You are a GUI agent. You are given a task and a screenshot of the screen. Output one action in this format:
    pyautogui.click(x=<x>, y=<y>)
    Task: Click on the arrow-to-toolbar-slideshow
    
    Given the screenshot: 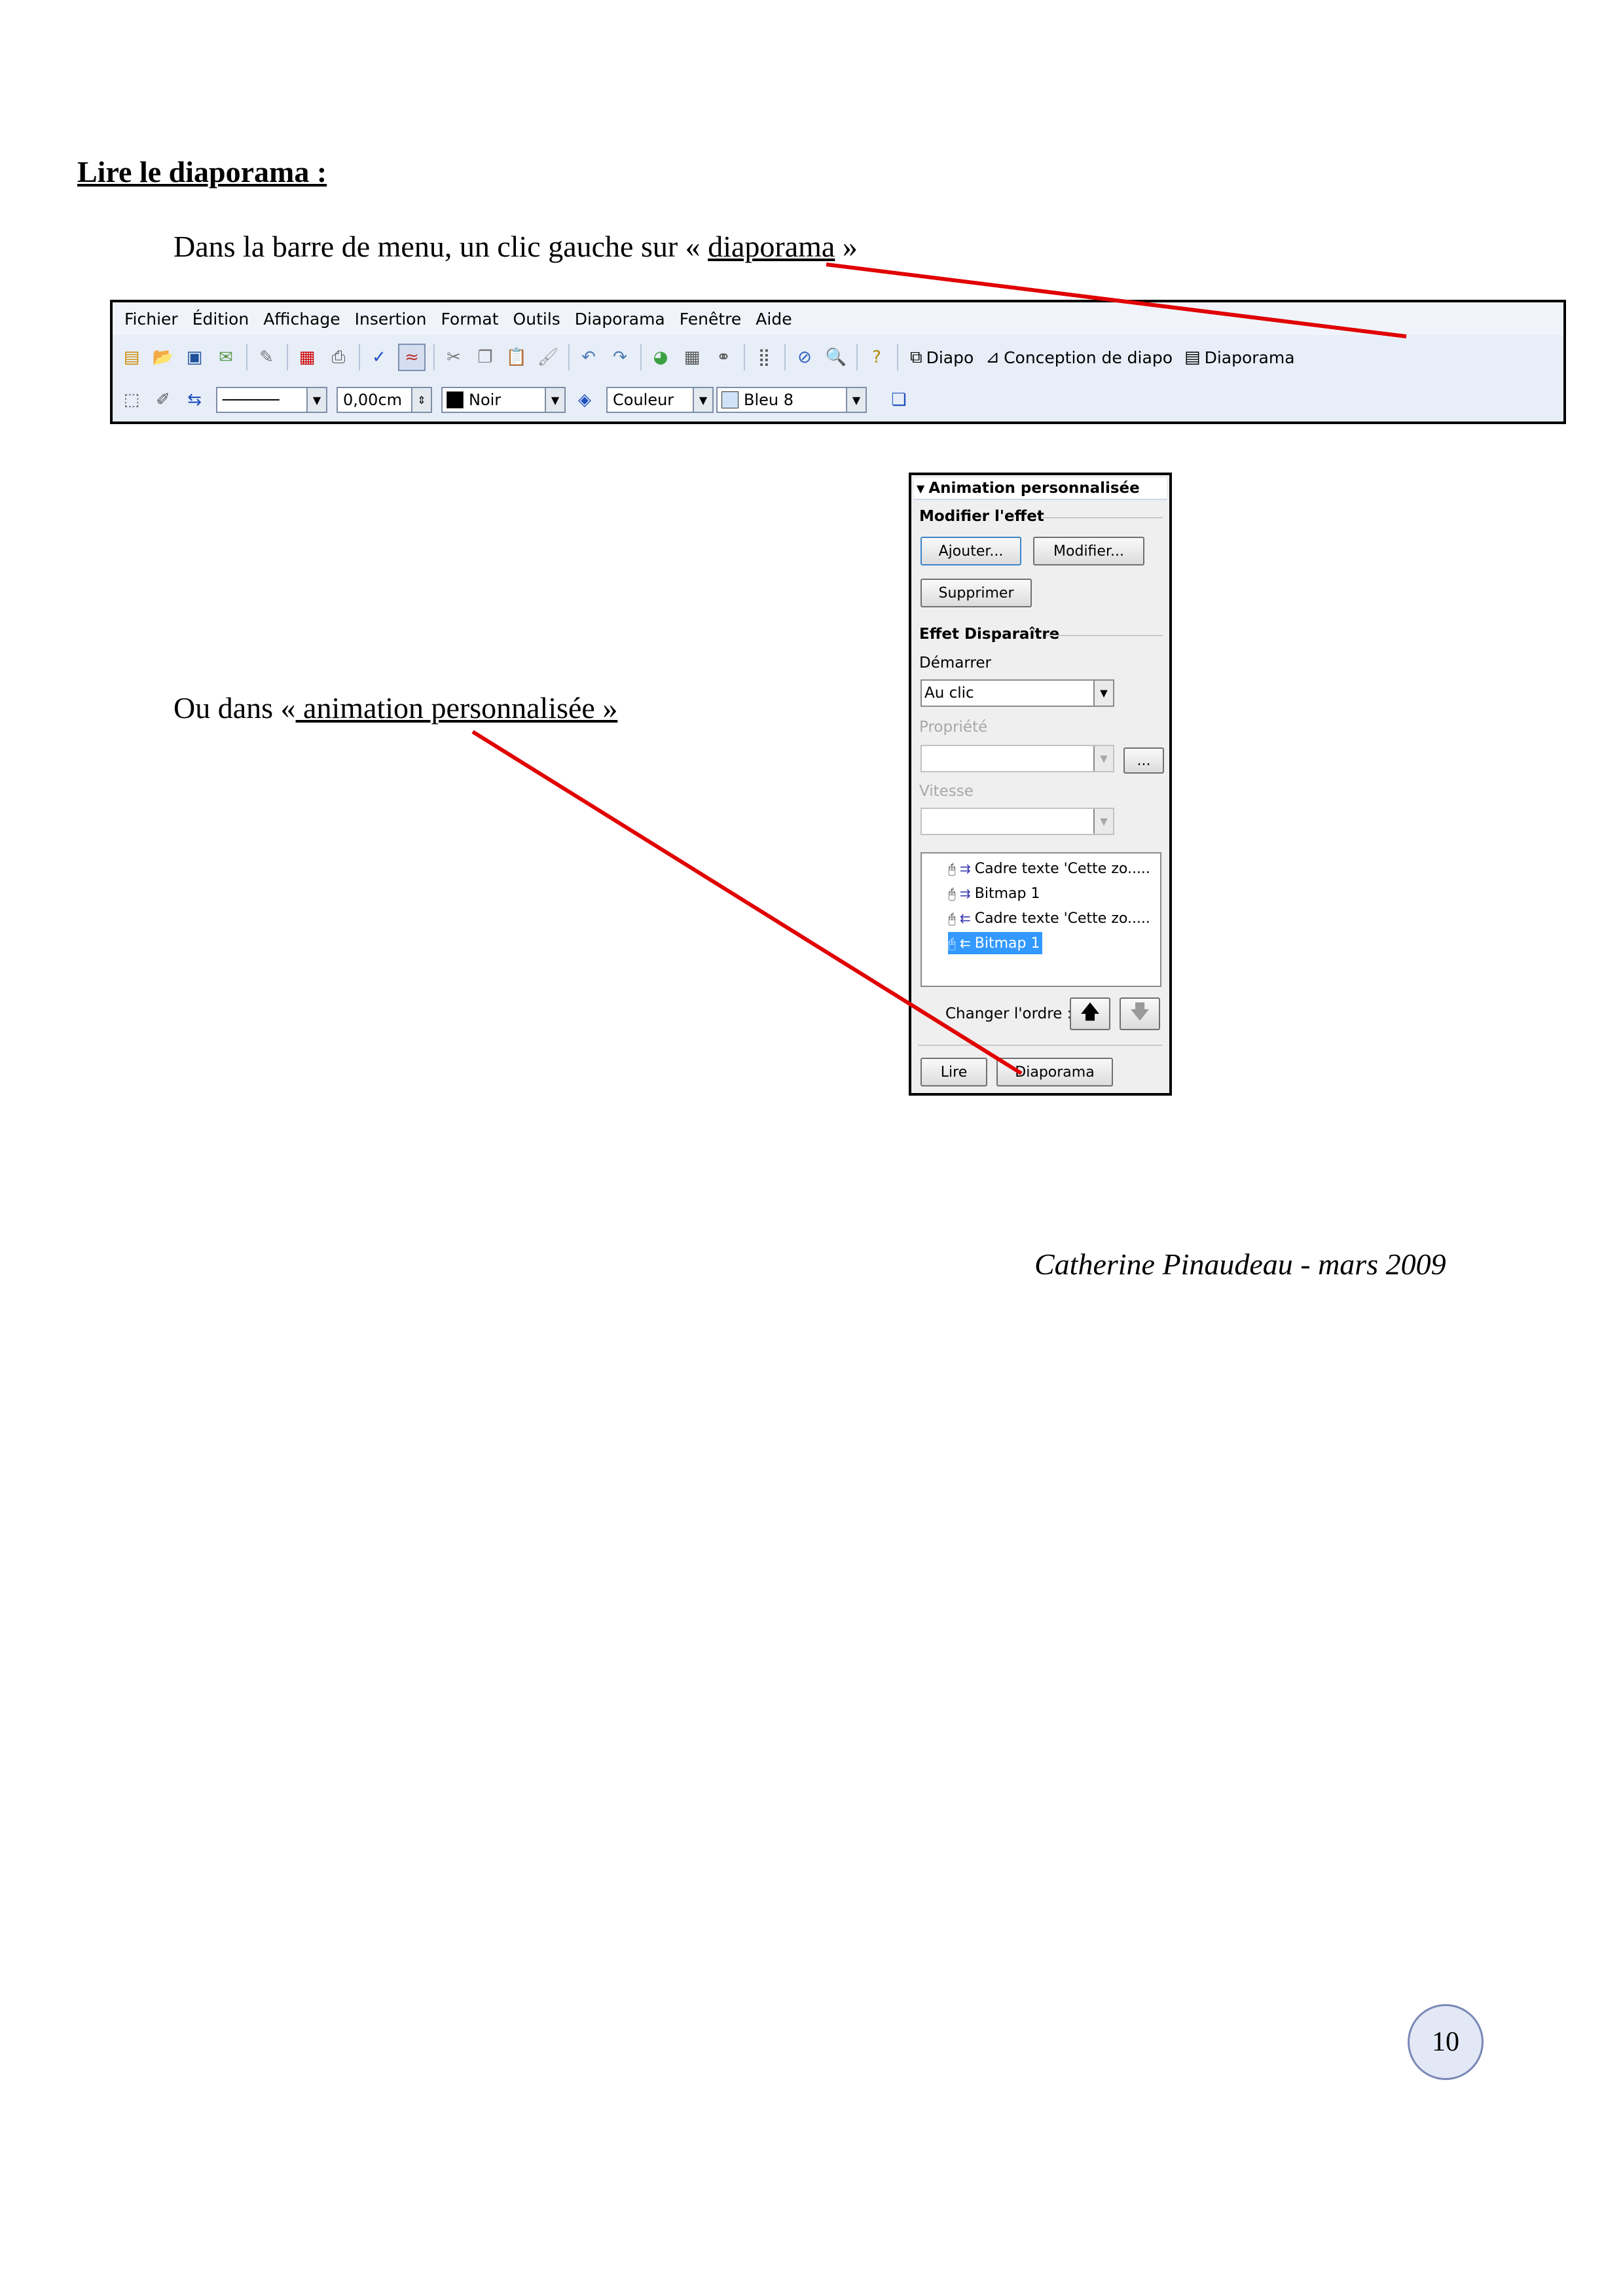 What is the action you would take?
    pyautogui.click(x=1116, y=300)
    